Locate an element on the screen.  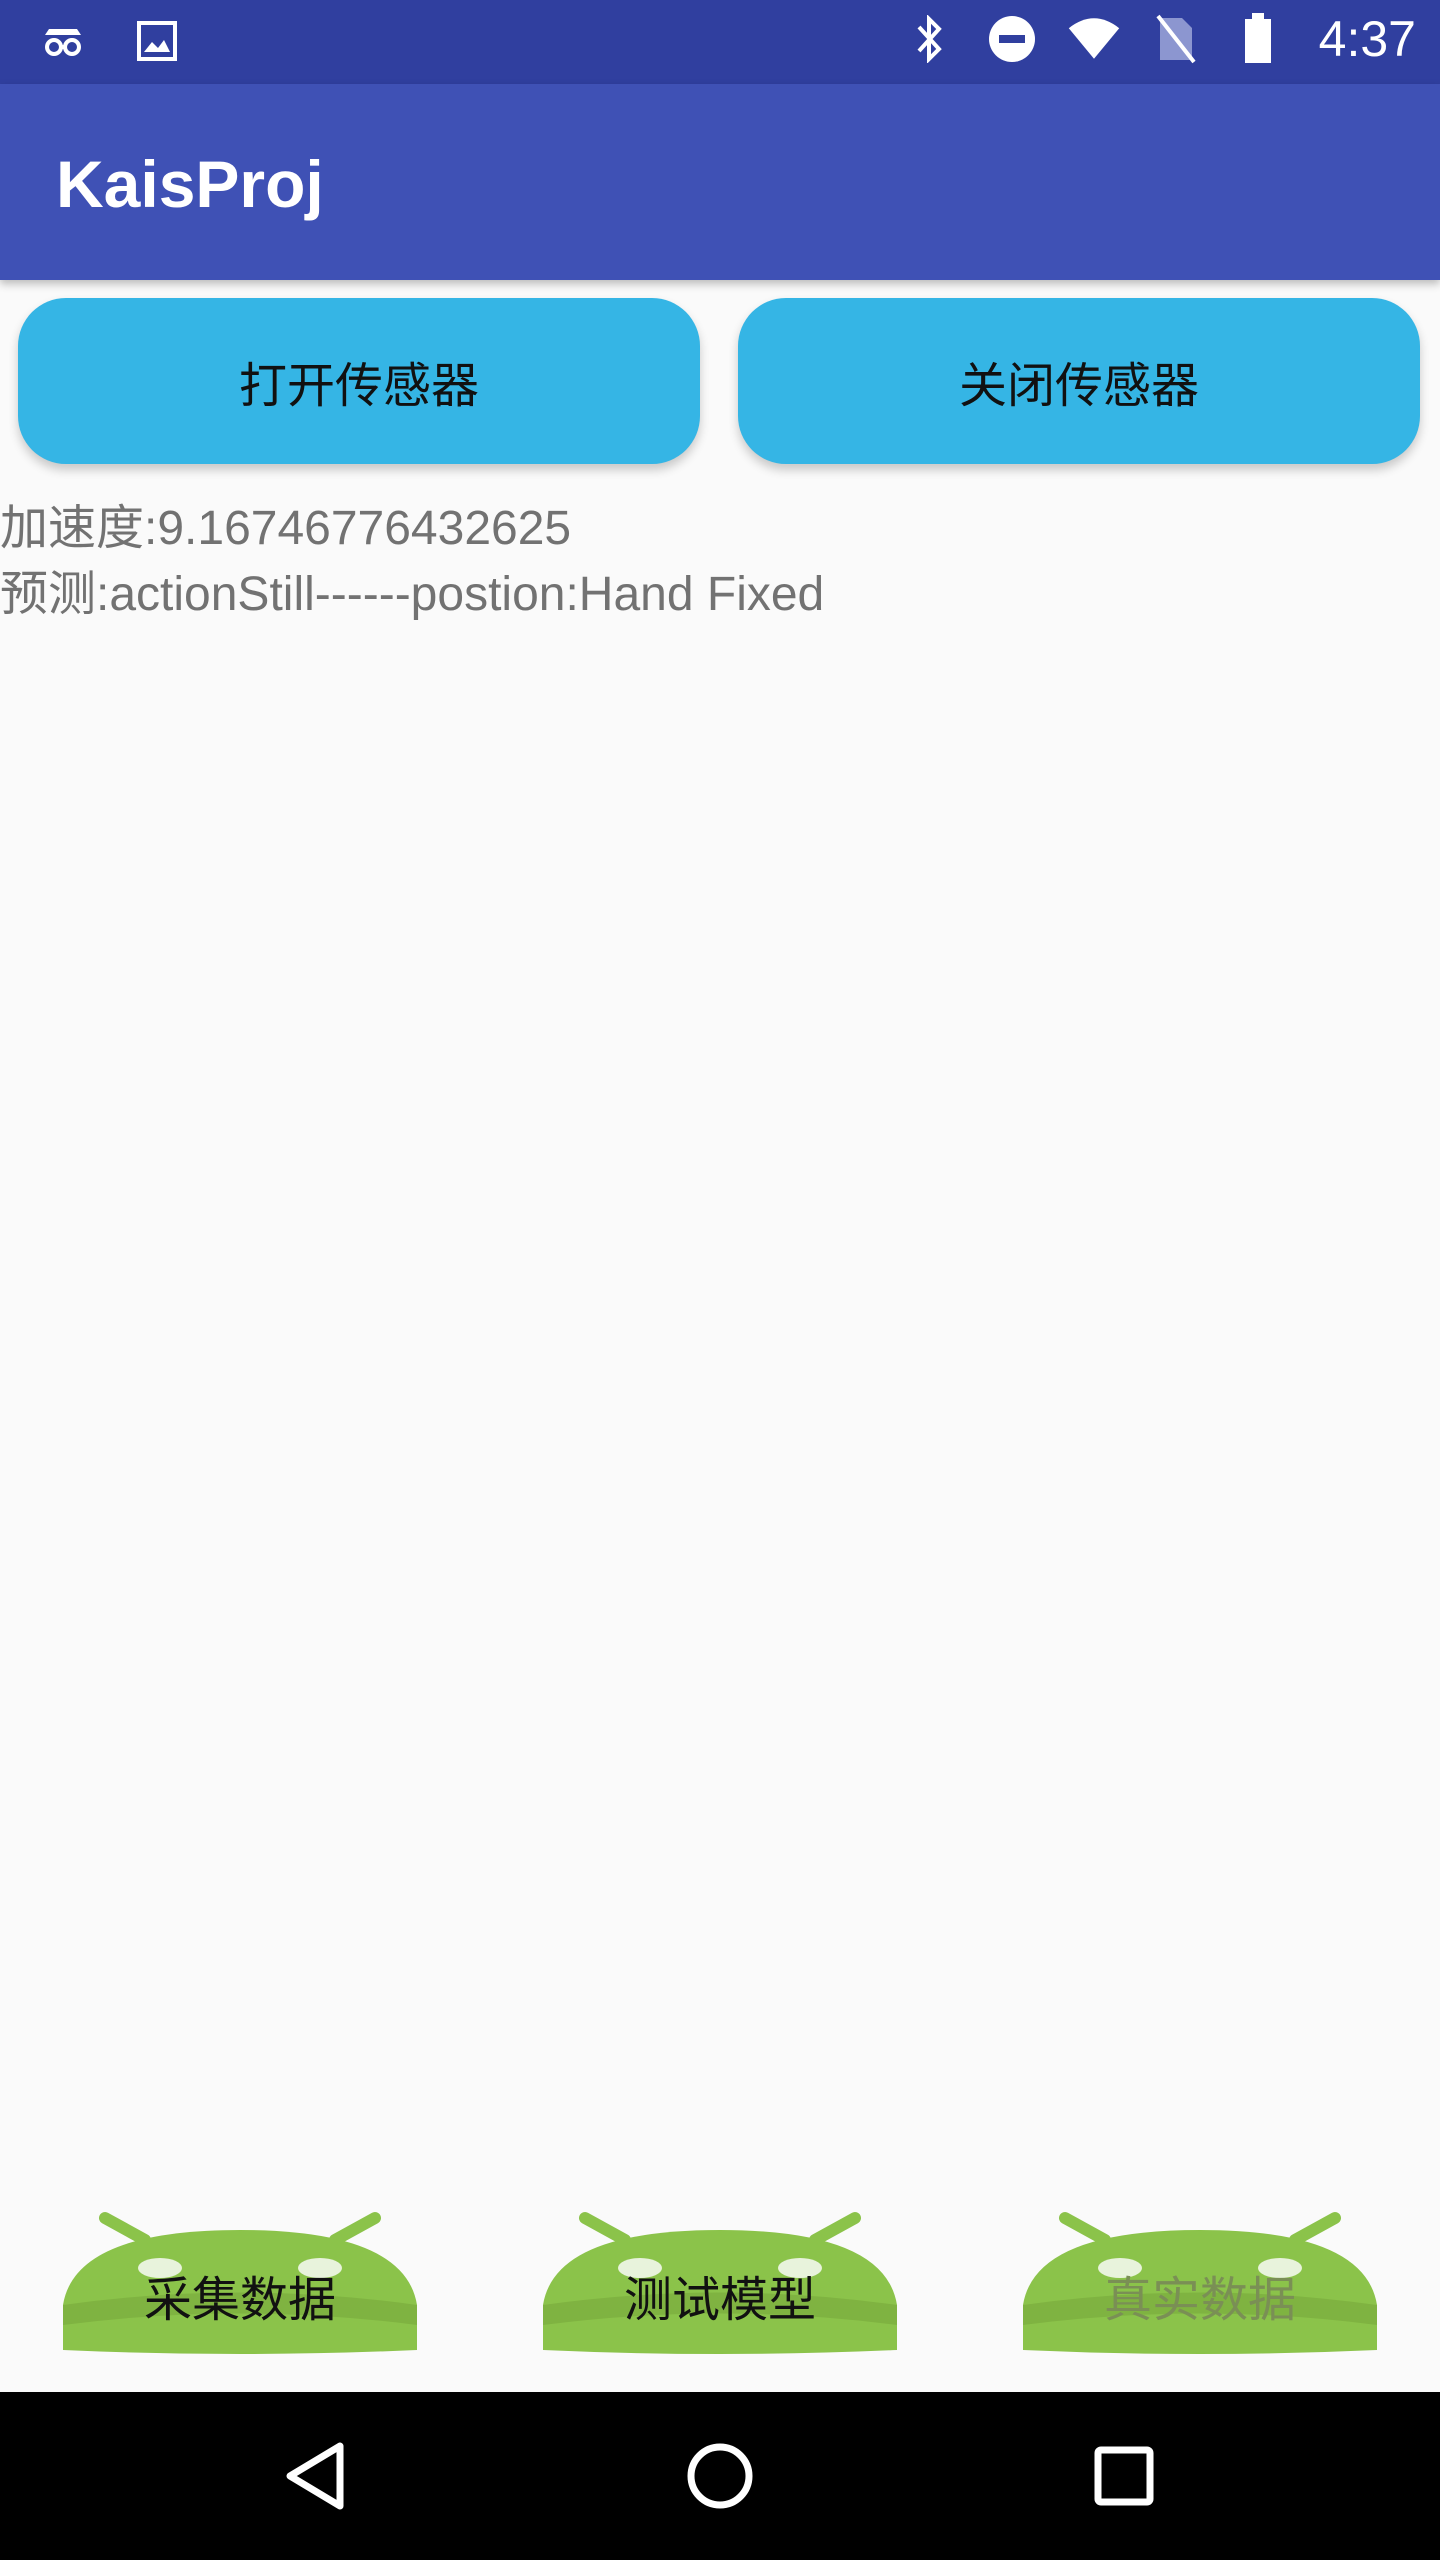
open-sensor-button: 打开传感器 is located at coordinates (359, 381).